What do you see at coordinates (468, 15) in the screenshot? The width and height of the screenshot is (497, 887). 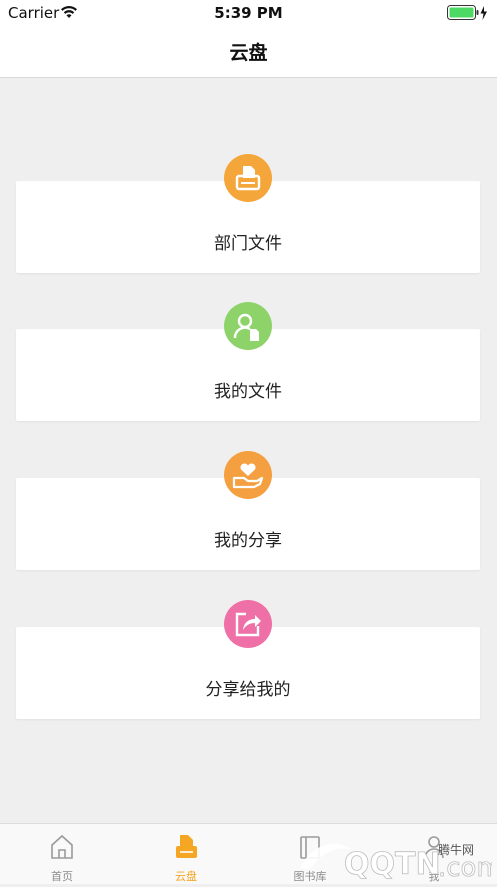 I see `battery-icon` at bounding box center [468, 15].